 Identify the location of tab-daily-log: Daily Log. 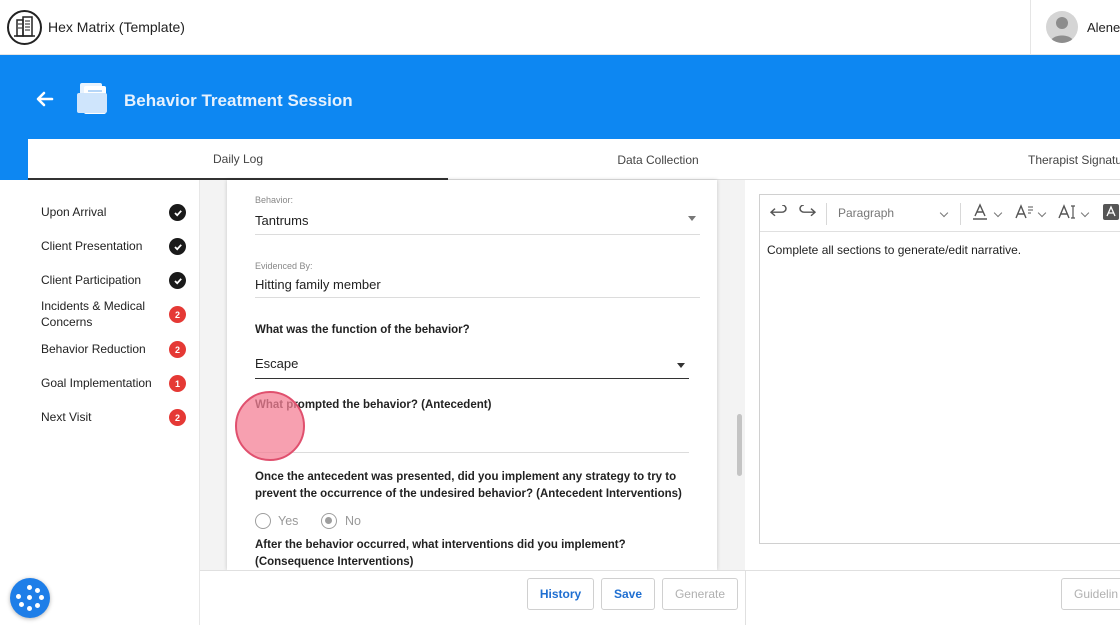
(238, 159).